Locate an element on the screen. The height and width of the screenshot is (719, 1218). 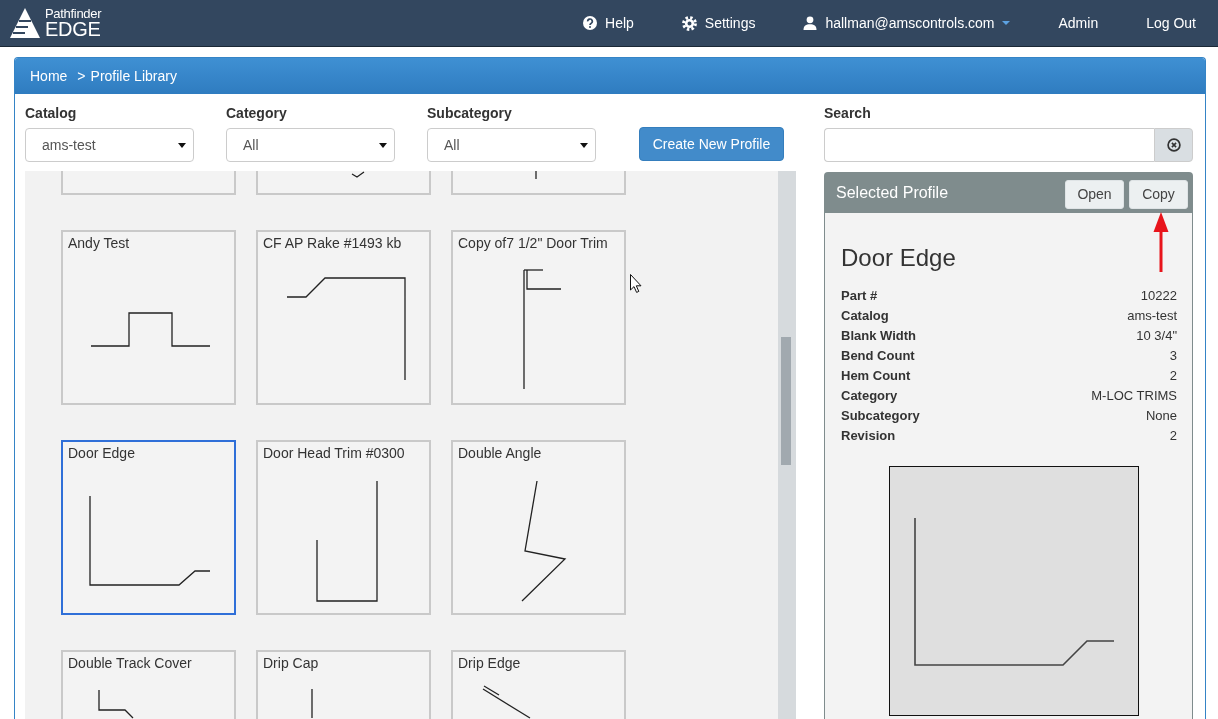
open-button: Open is located at coordinates (1094, 194).